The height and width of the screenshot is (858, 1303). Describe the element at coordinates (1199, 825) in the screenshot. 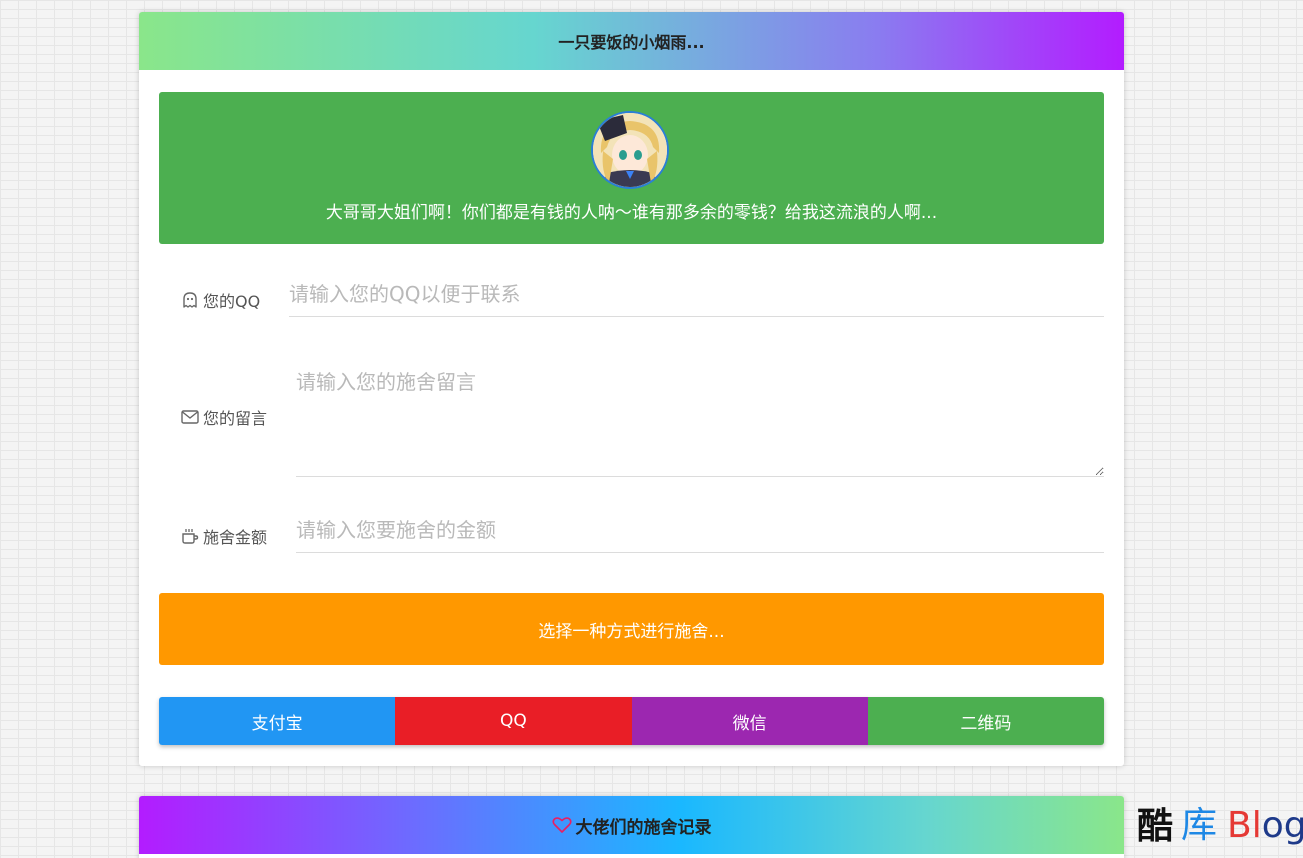

I see `watermark-part2: 库` at that location.